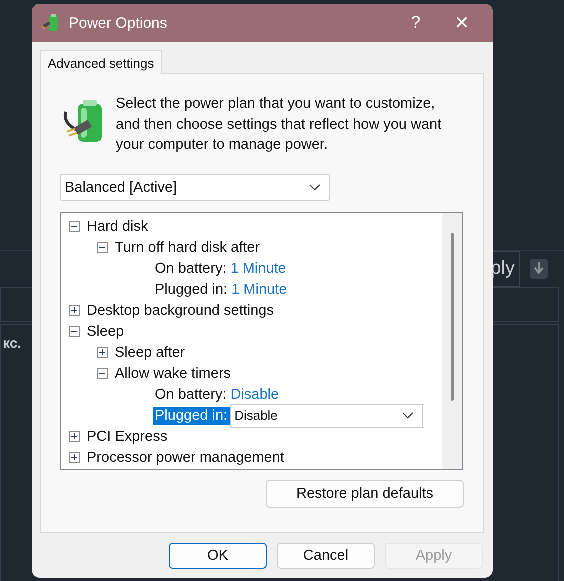 Image resolution: width=564 pixels, height=581 pixels. What do you see at coordinates (105, 332) in the screenshot?
I see `tree-item: Sleep` at bounding box center [105, 332].